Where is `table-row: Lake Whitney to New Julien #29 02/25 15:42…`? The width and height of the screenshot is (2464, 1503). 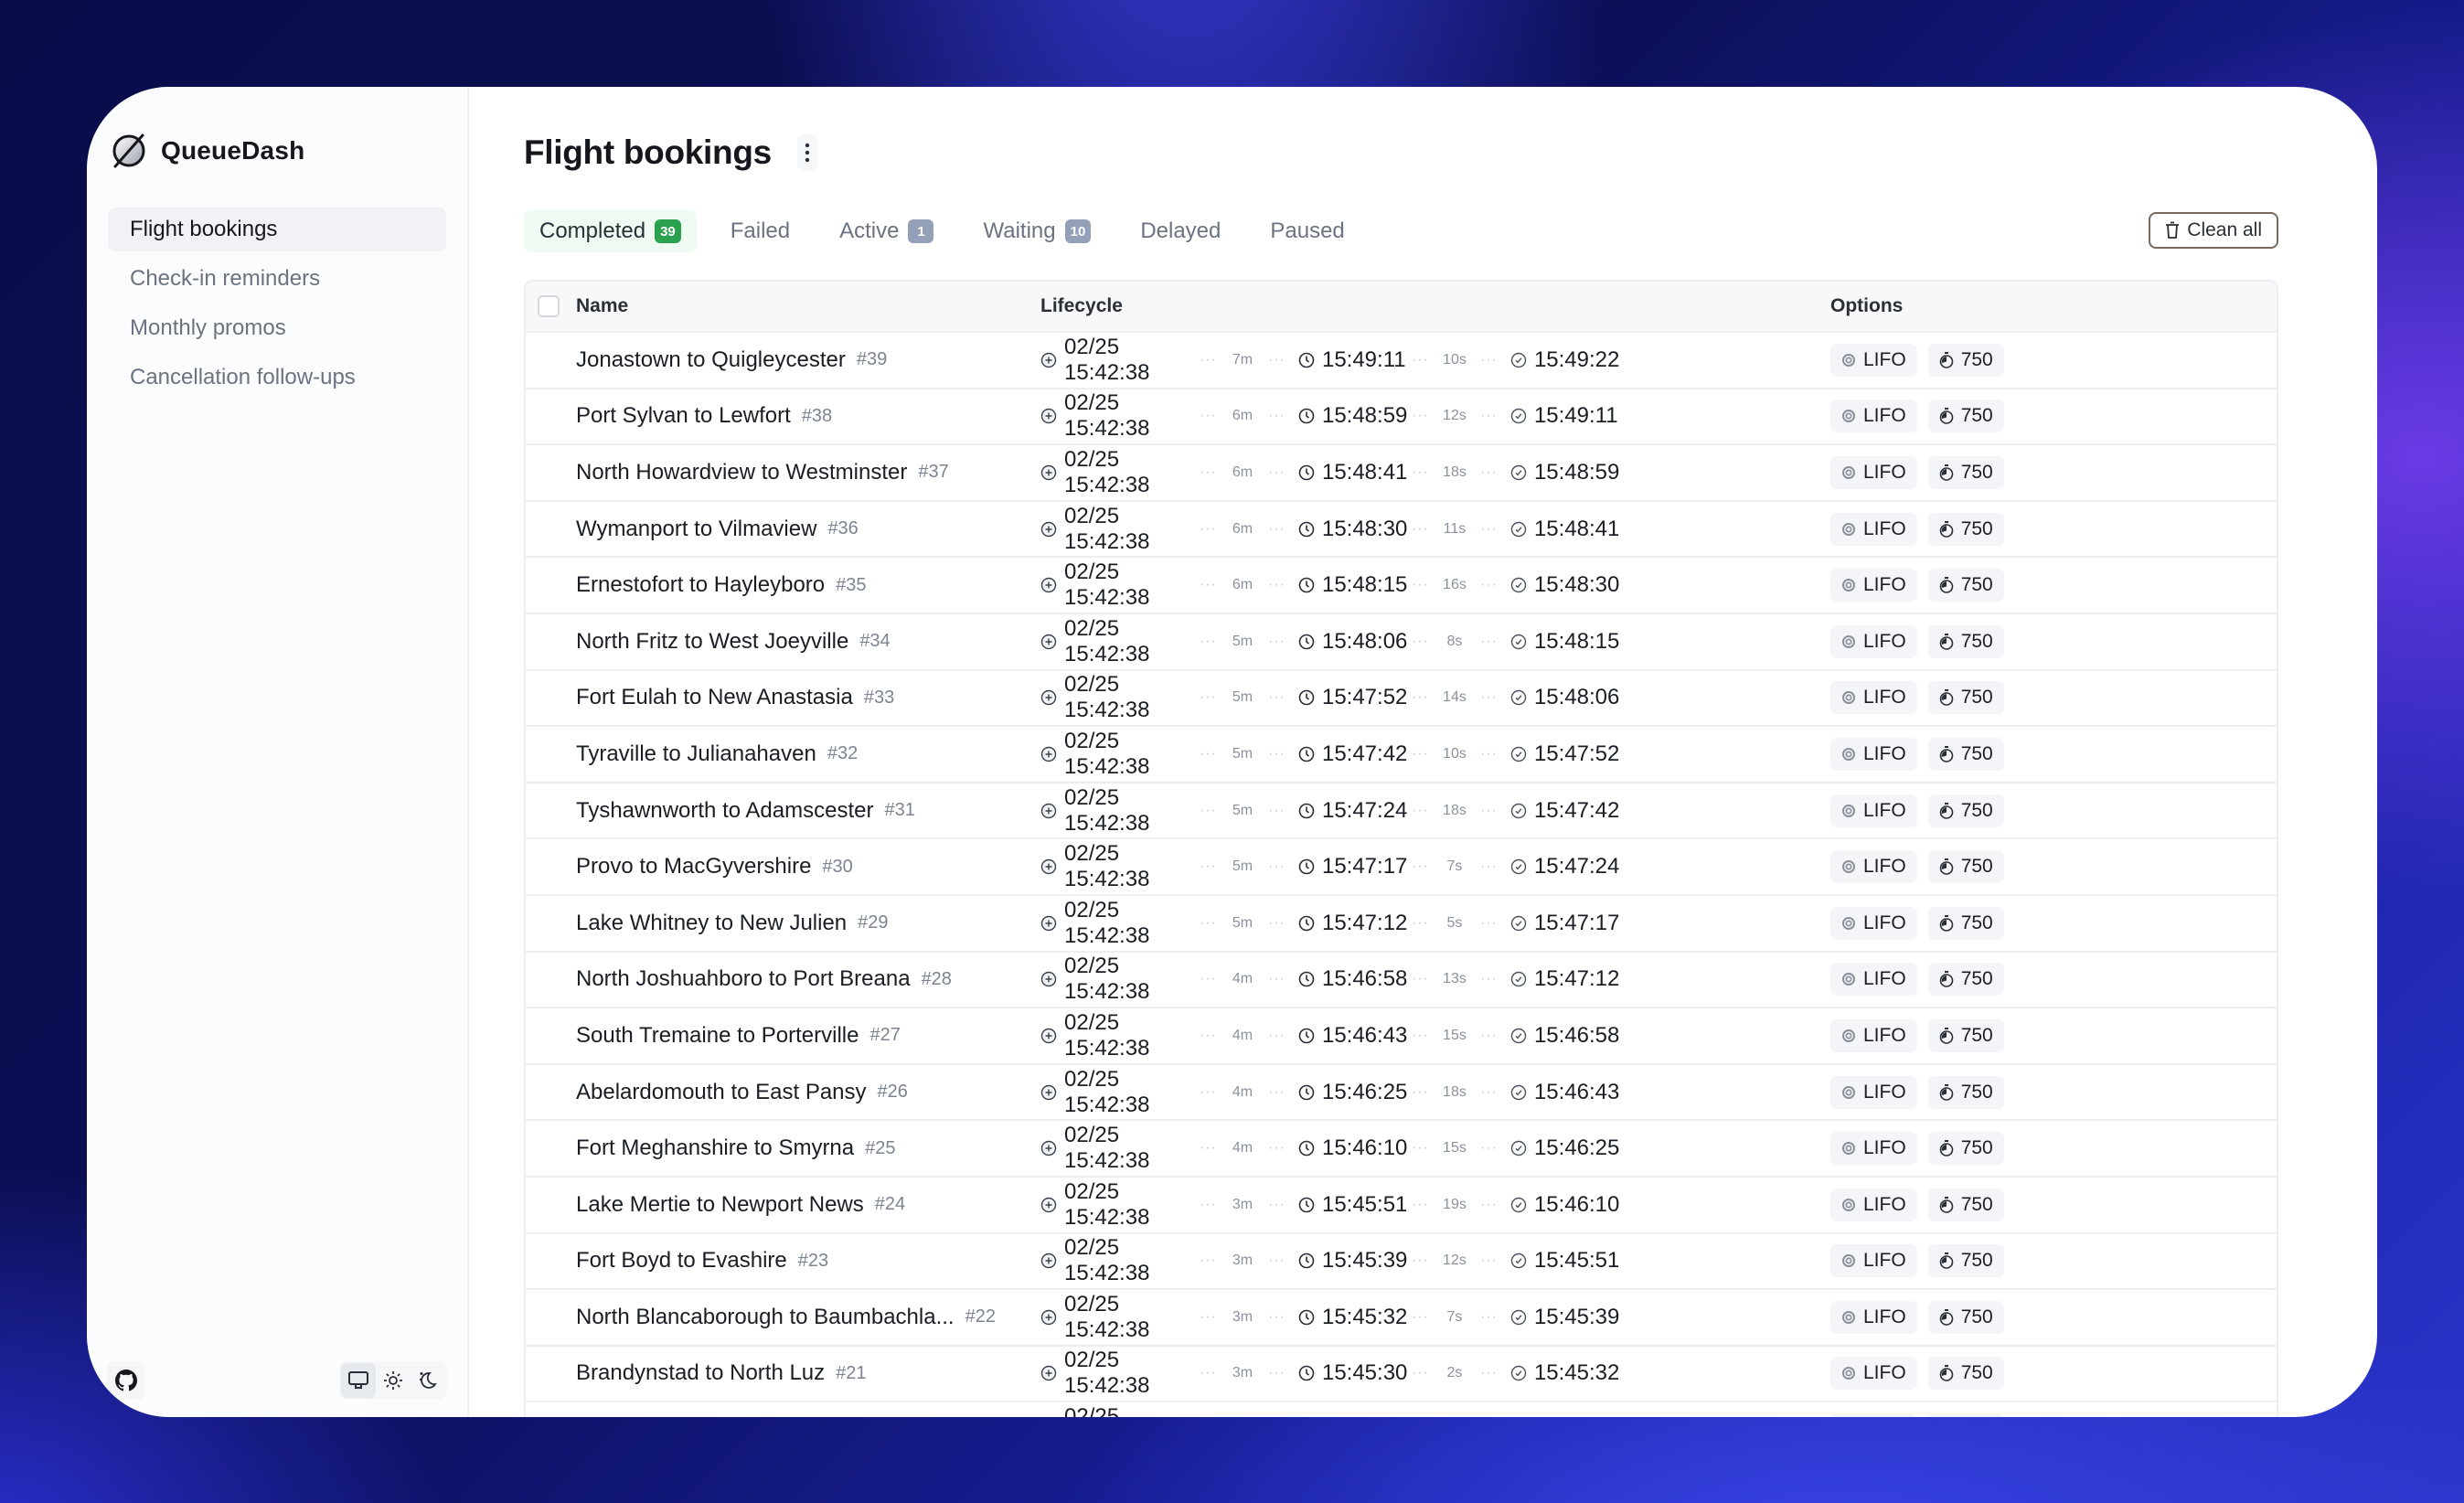
table-row: Lake Whitney to New Julien #29 02/25 15:42… is located at coordinates (1401, 924).